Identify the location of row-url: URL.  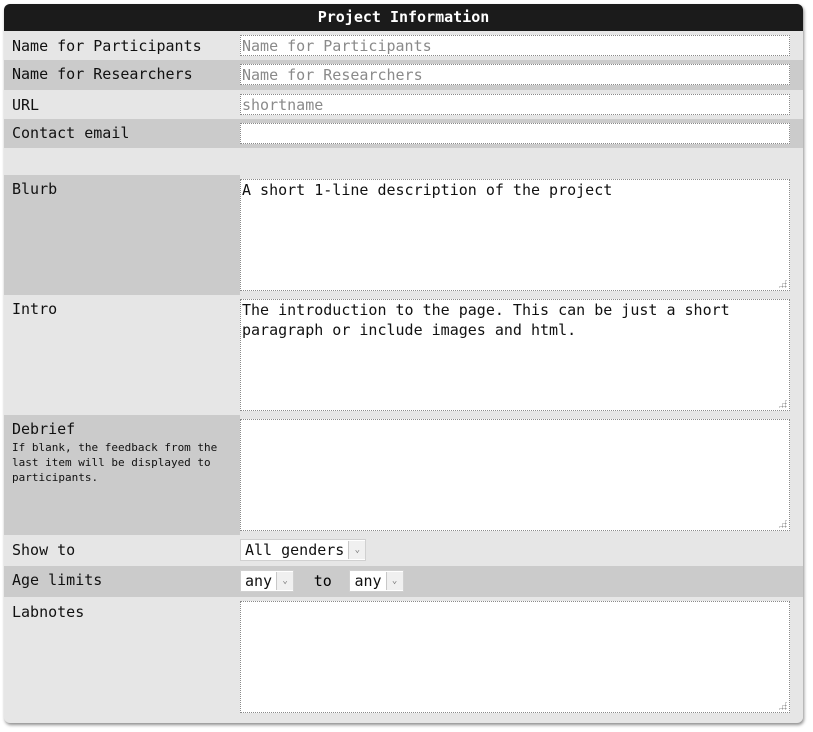
(403, 104).